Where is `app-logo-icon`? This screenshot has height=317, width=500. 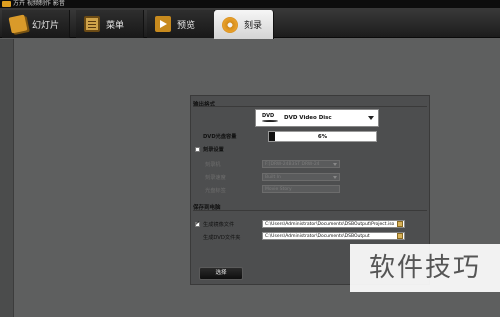
app-logo-icon is located at coordinates (6, 4).